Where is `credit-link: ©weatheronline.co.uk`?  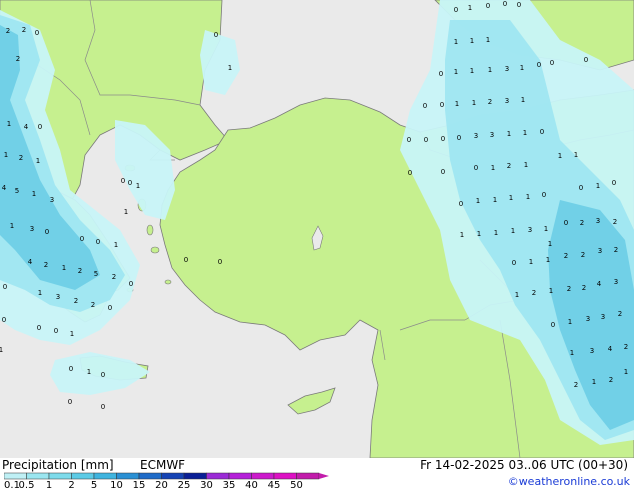 credit-link: ©weatheronline.co.uk is located at coordinates (569, 481).